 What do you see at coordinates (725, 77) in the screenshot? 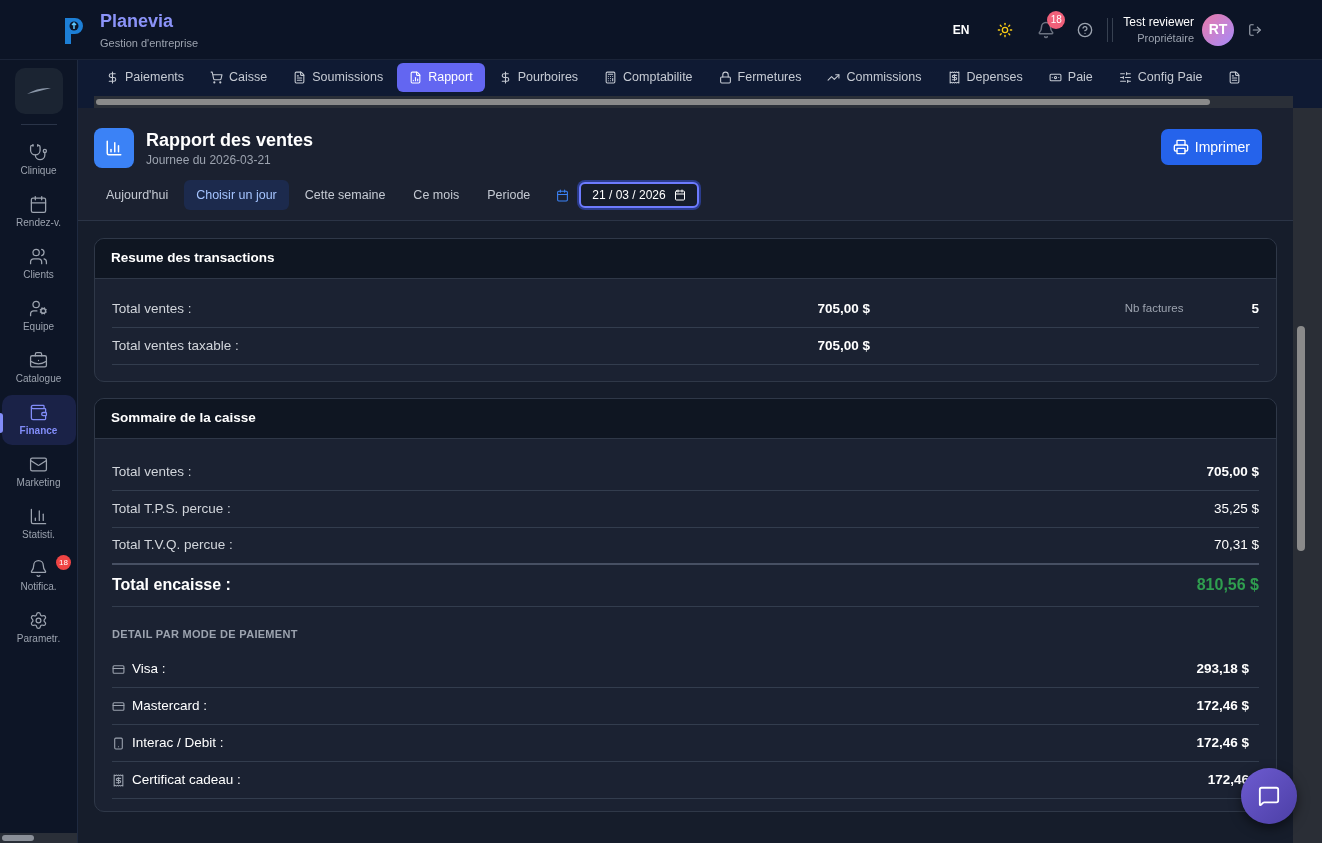
I see `lock-icon` at bounding box center [725, 77].